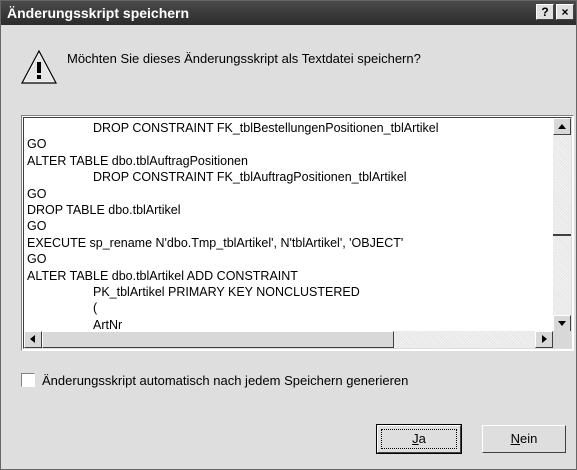  What do you see at coordinates (562, 225) in the screenshot?
I see `vertical-scrollbar` at bounding box center [562, 225].